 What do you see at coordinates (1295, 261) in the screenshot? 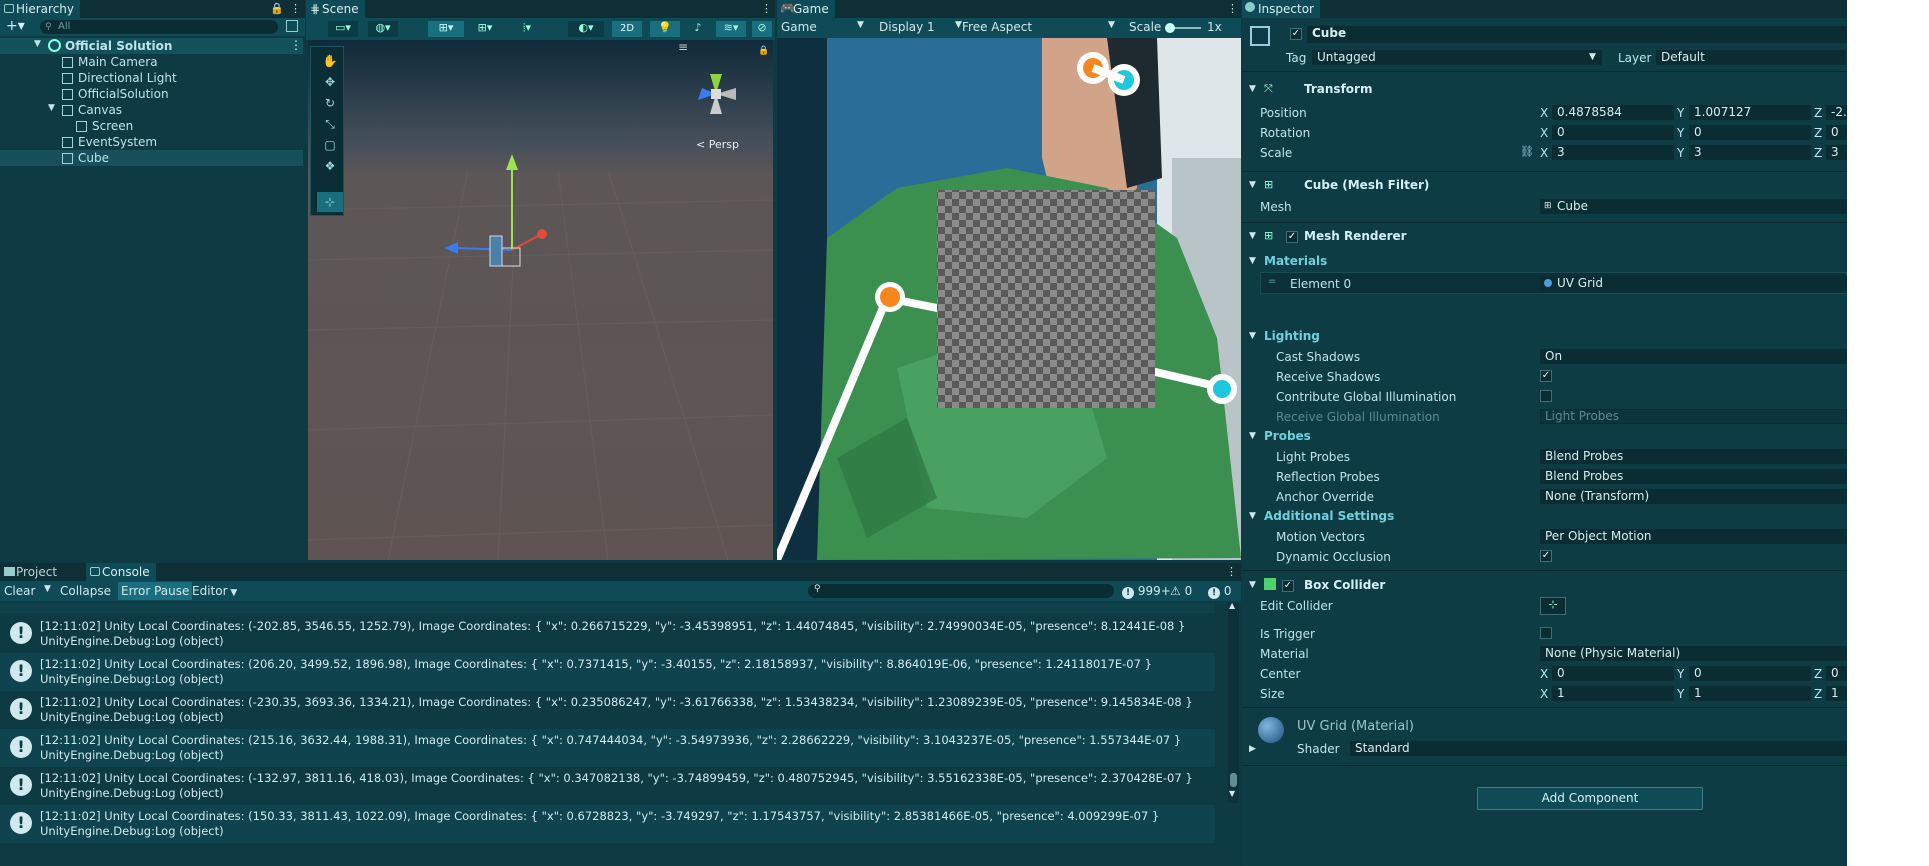
I see `materials-header: Materials` at bounding box center [1295, 261].